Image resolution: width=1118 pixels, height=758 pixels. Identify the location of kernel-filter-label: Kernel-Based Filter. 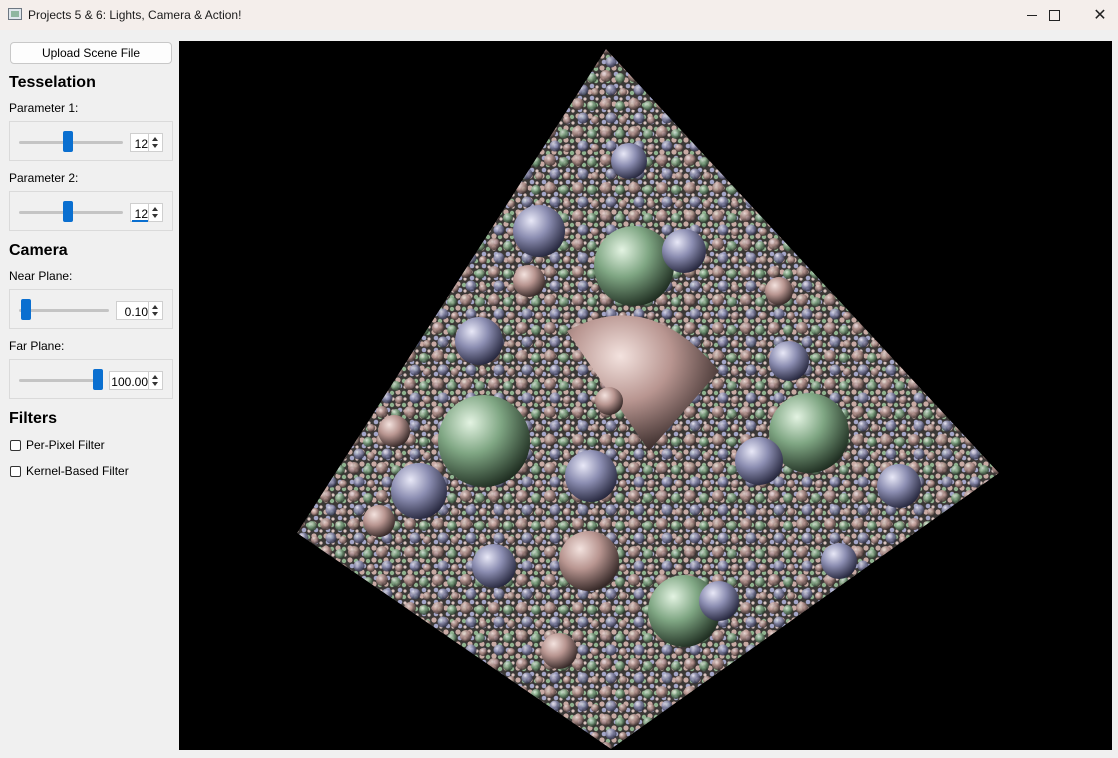
(77, 471).